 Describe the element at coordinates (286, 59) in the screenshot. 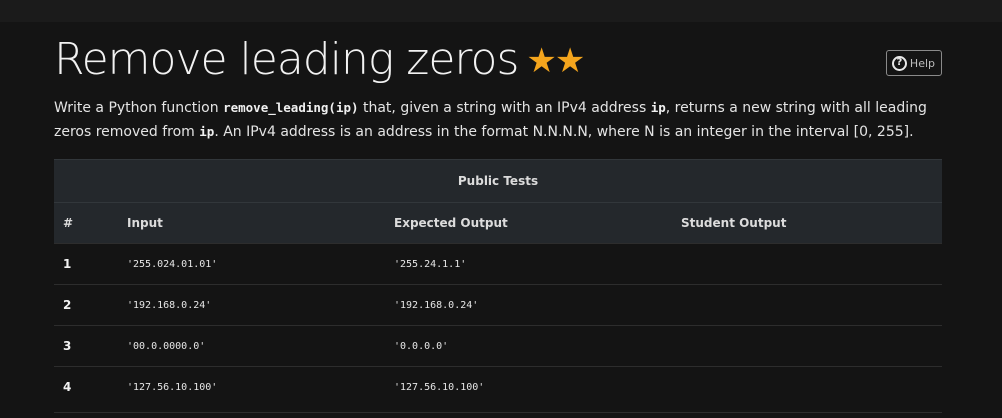

I see `page-title-text: Remove leading zeros` at that location.